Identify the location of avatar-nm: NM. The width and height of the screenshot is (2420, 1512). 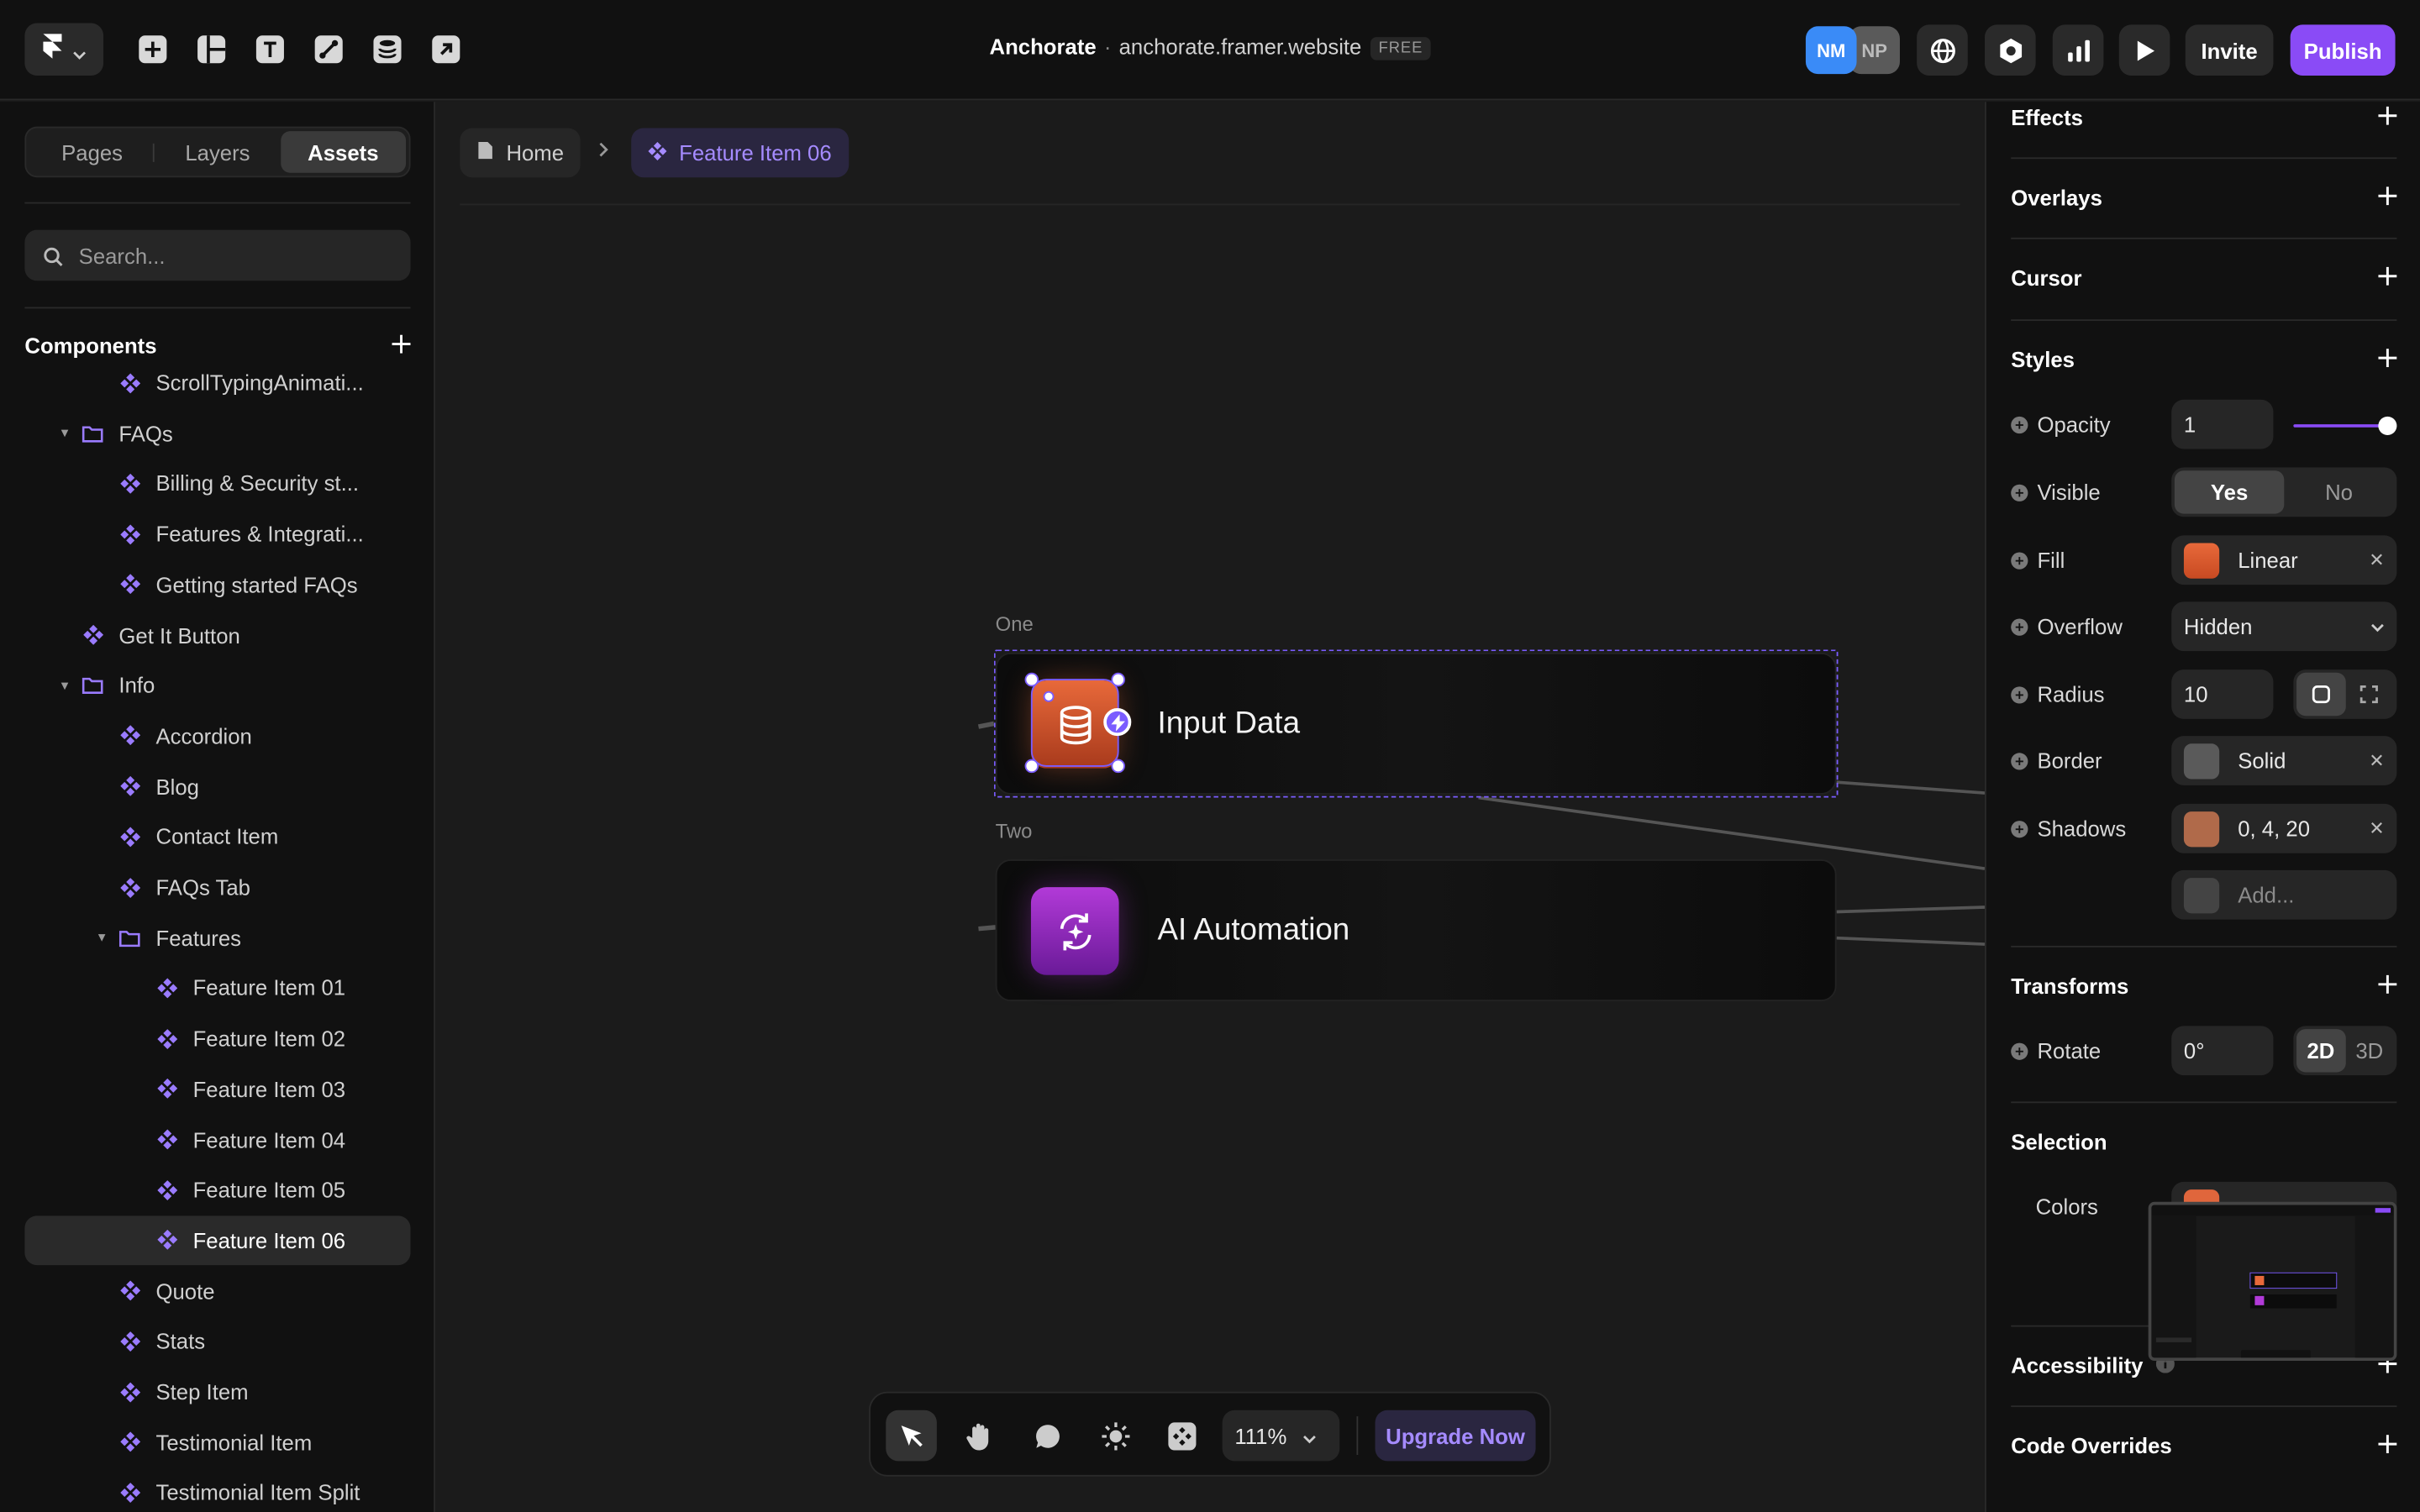
(1831, 50).